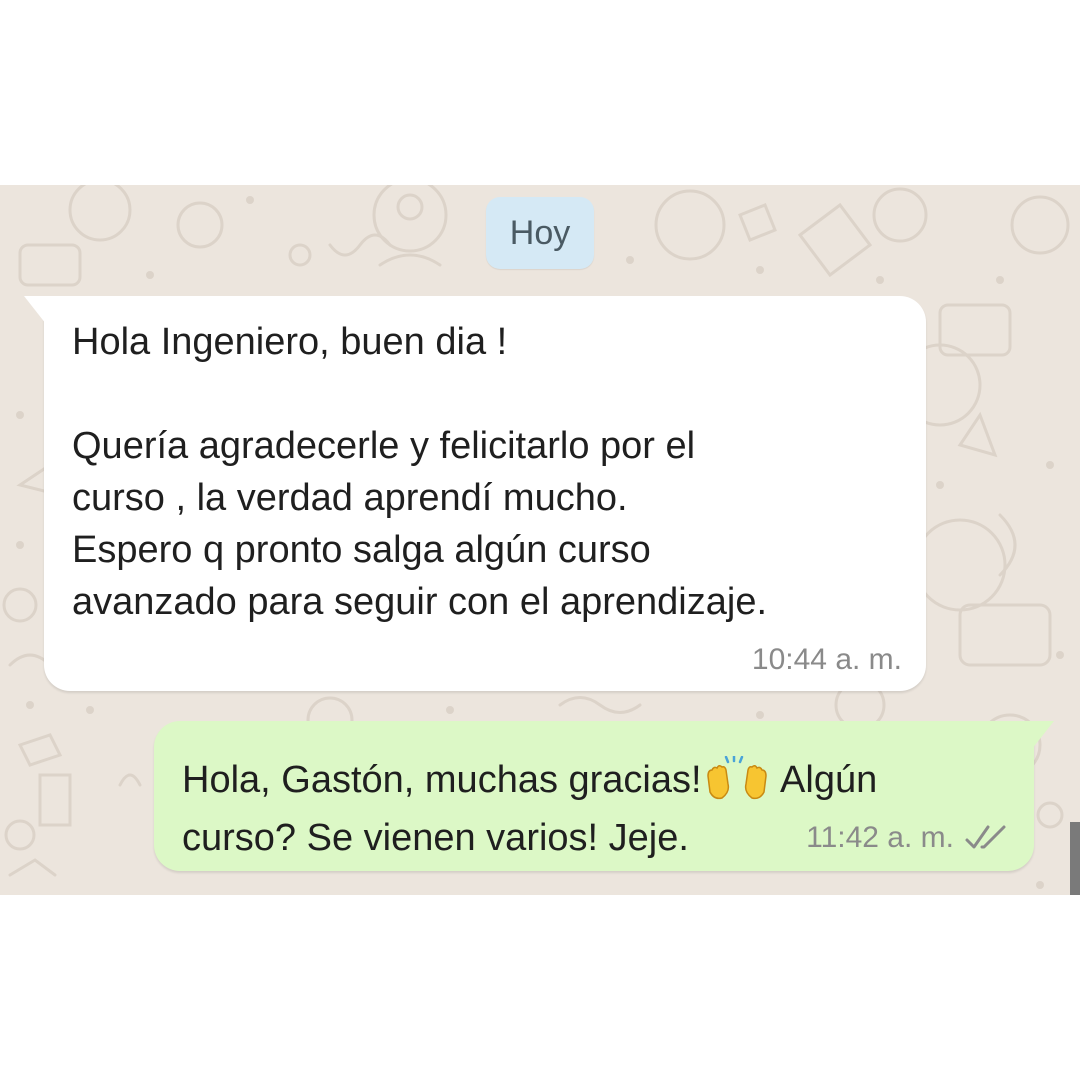 This screenshot has height=1080, width=1080. What do you see at coordinates (1075, 858) in the screenshot?
I see `scrollbar-thumb` at bounding box center [1075, 858].